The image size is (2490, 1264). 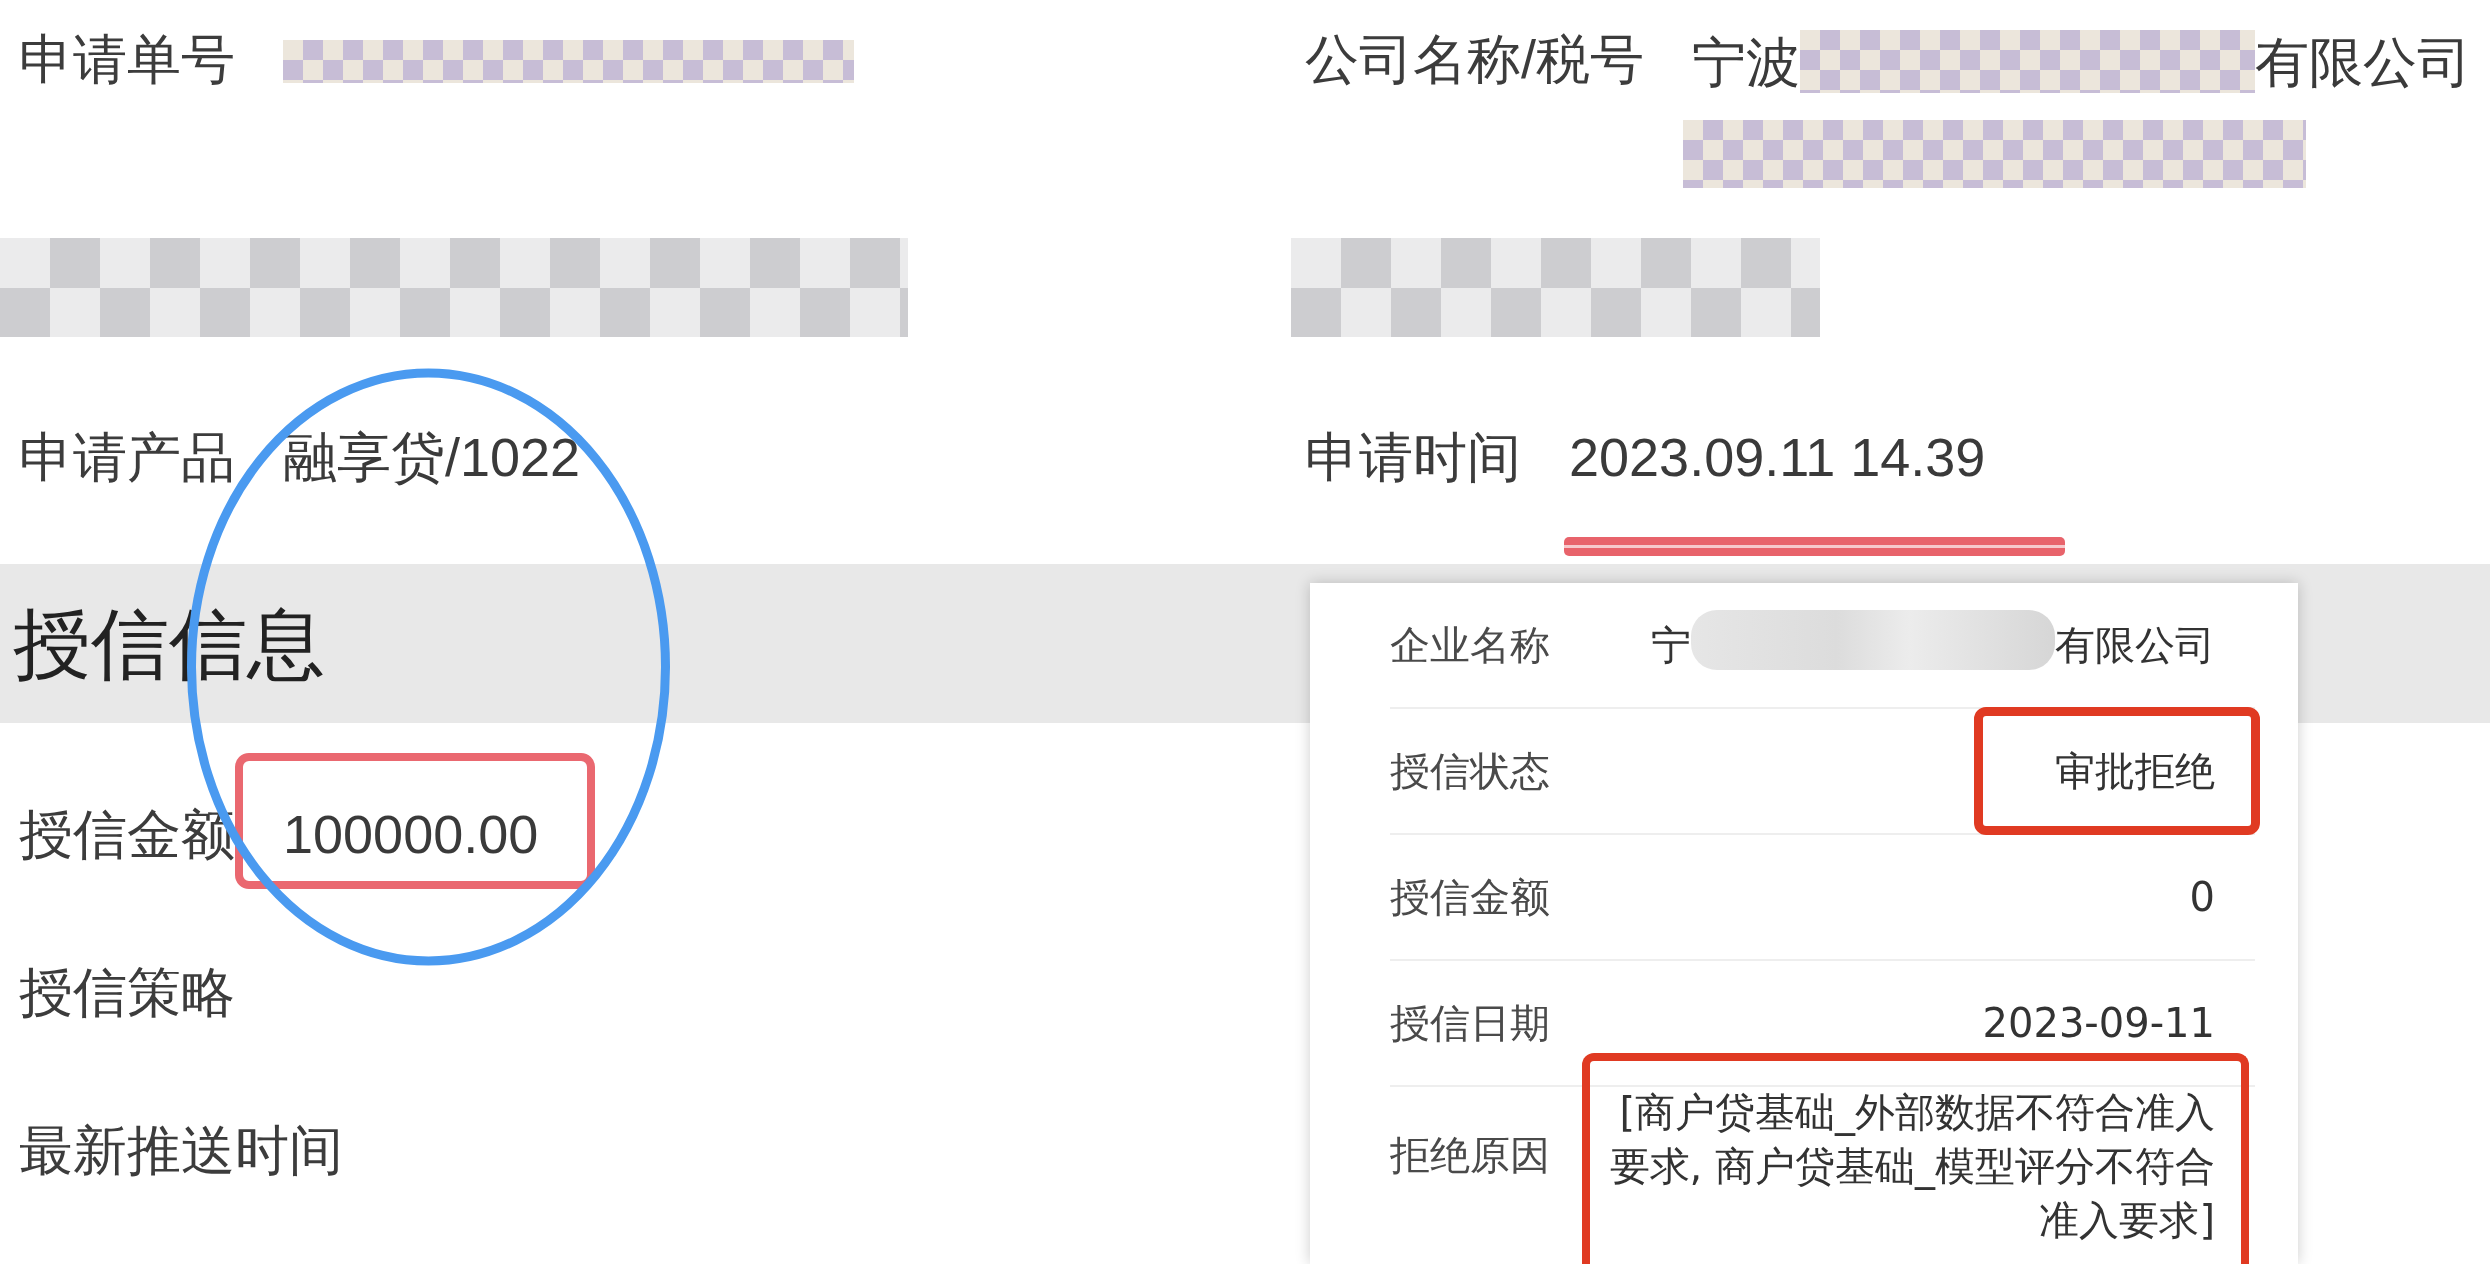 What do you see at coordinates (411, 834) in the screenshot?
I see `field-value: 100000.00` at bounding box center [411, 834].